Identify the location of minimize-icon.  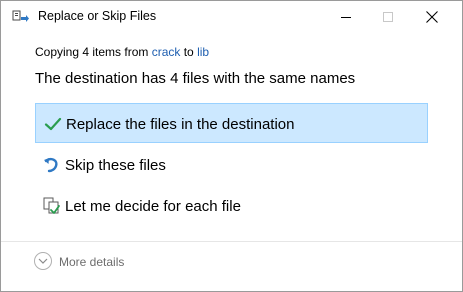
(346, 17).